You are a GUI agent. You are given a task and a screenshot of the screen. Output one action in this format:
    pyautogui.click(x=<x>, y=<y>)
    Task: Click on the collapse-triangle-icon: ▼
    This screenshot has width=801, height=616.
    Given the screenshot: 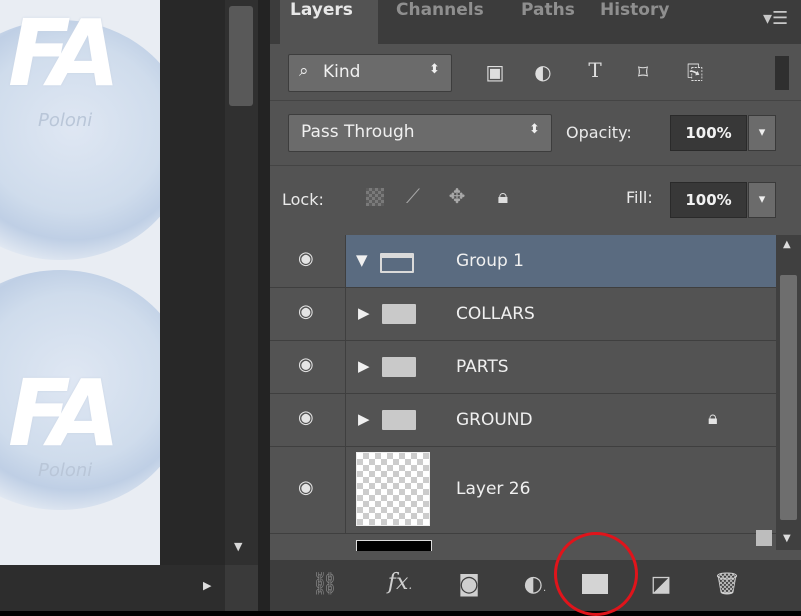 What is the action you would take?
    pyautogui.click(x=362, y=260)
    